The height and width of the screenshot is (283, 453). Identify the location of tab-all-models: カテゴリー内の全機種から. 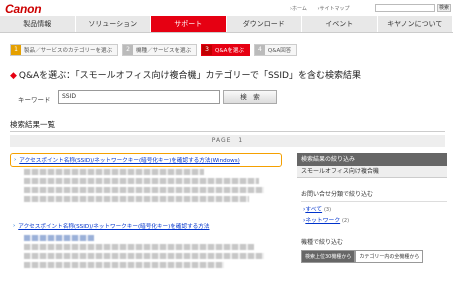
(389, 256).